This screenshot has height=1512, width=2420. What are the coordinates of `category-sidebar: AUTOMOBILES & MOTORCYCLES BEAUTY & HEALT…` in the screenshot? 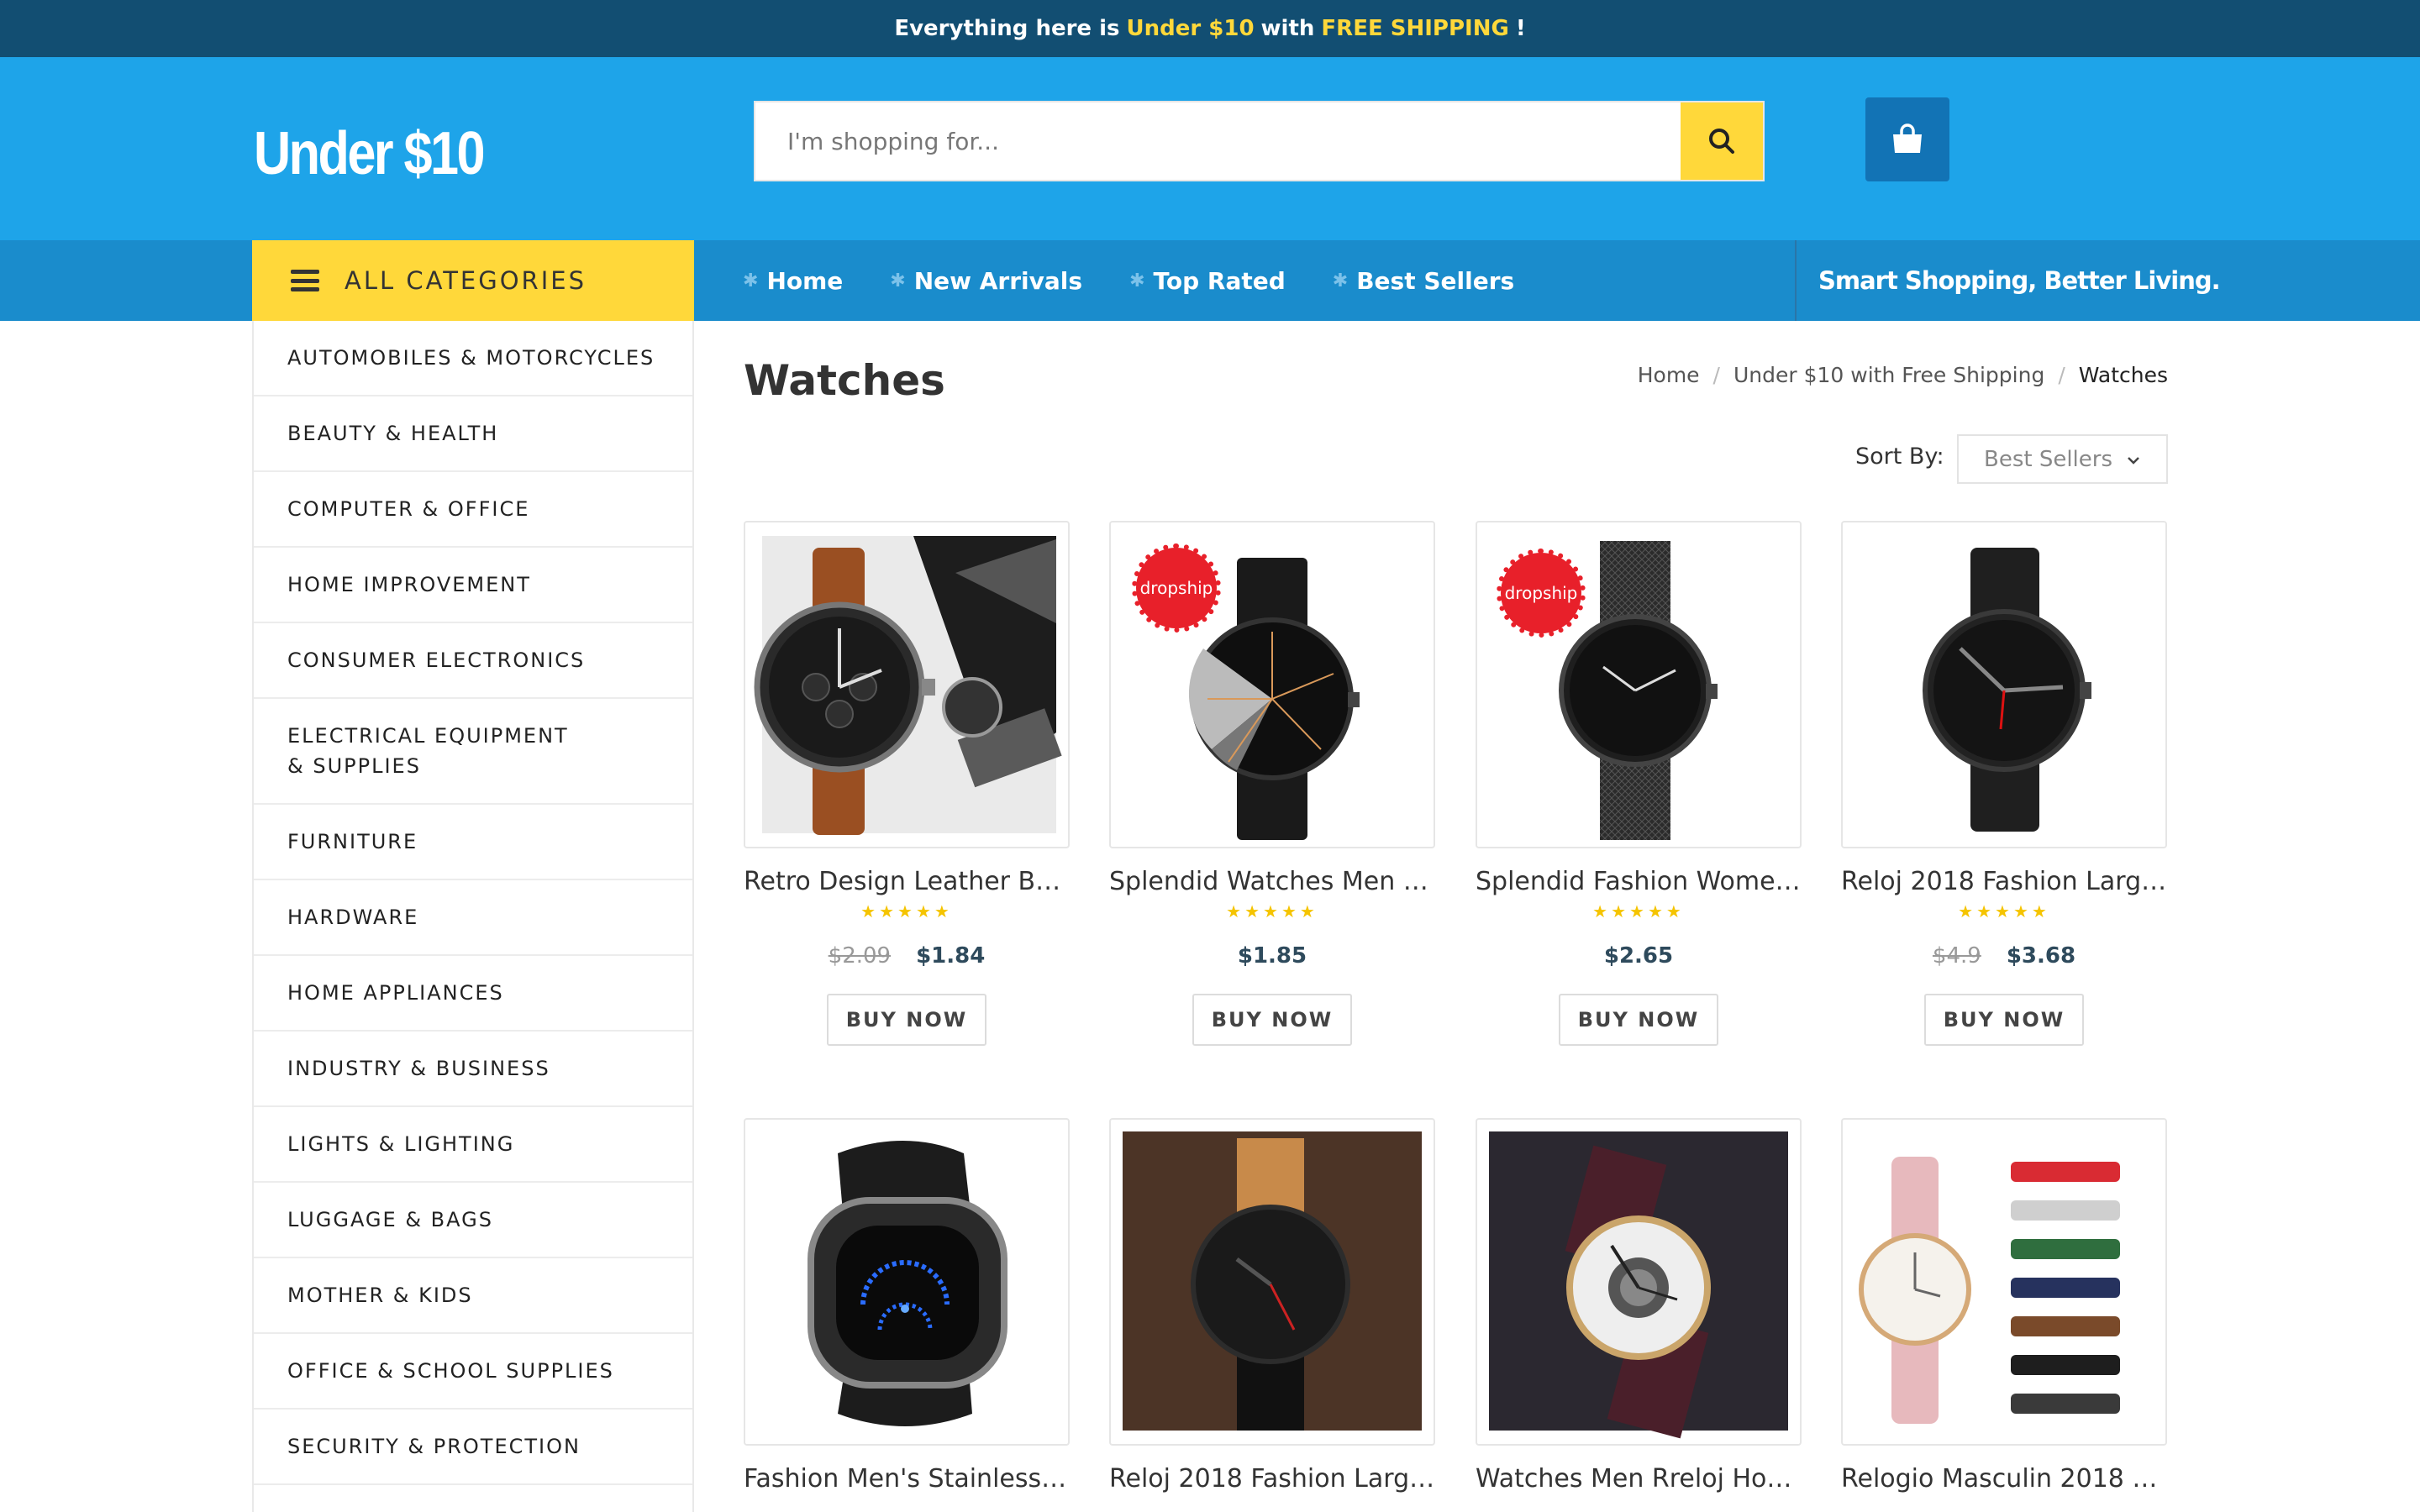 It's located at (473, 916).